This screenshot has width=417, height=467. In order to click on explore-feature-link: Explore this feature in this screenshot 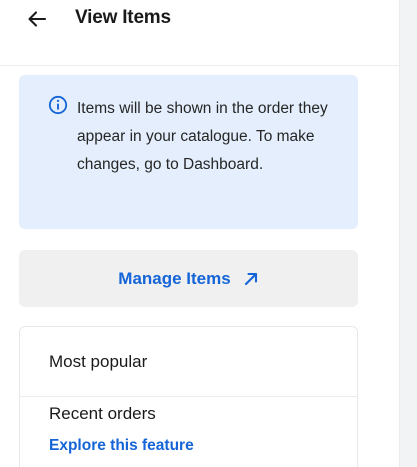, I will do `click(121, 446)`.